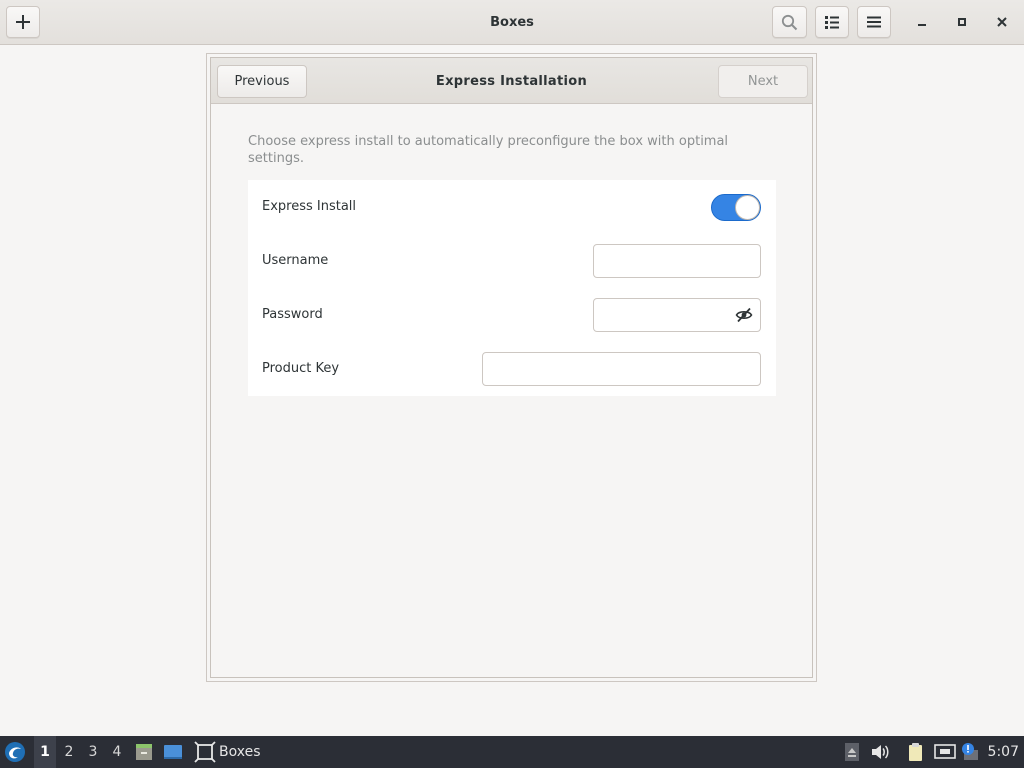 The height and width of the screenshot is (768, 1024). Describe the element at coordinates (922, 25) in the screenshot. I see `minimize-icon` at that location.